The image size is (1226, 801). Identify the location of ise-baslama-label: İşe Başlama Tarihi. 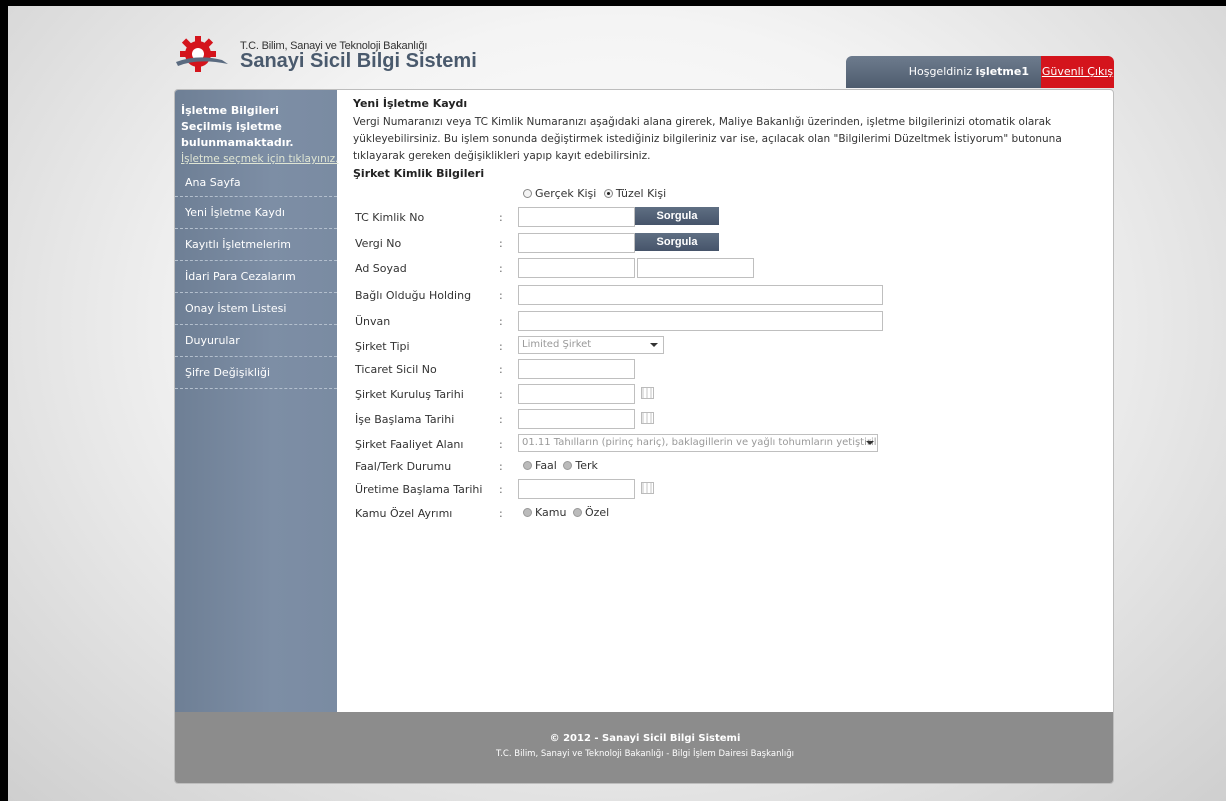
(405, 419).